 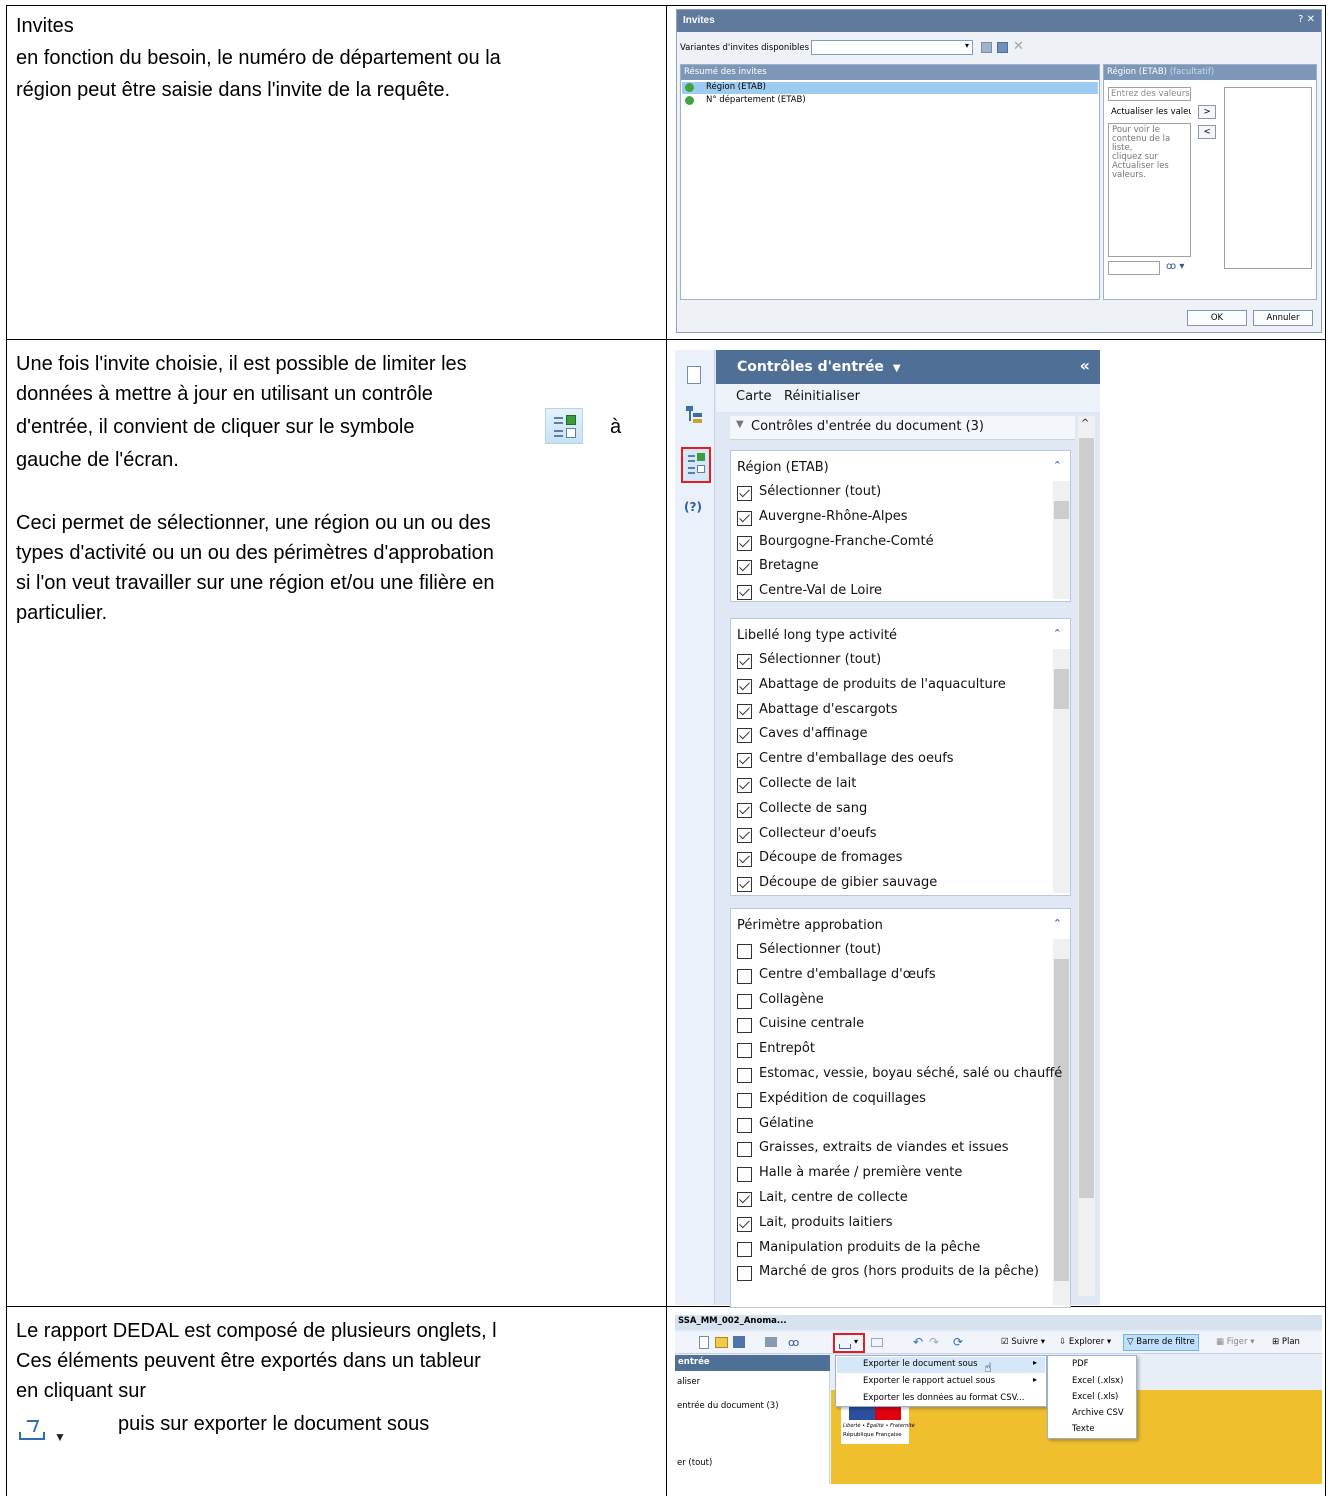 What do you see at coordinates (753, 396) in the screenshot?
I see `menu-map: Carte` at bounding box center [753, 396].